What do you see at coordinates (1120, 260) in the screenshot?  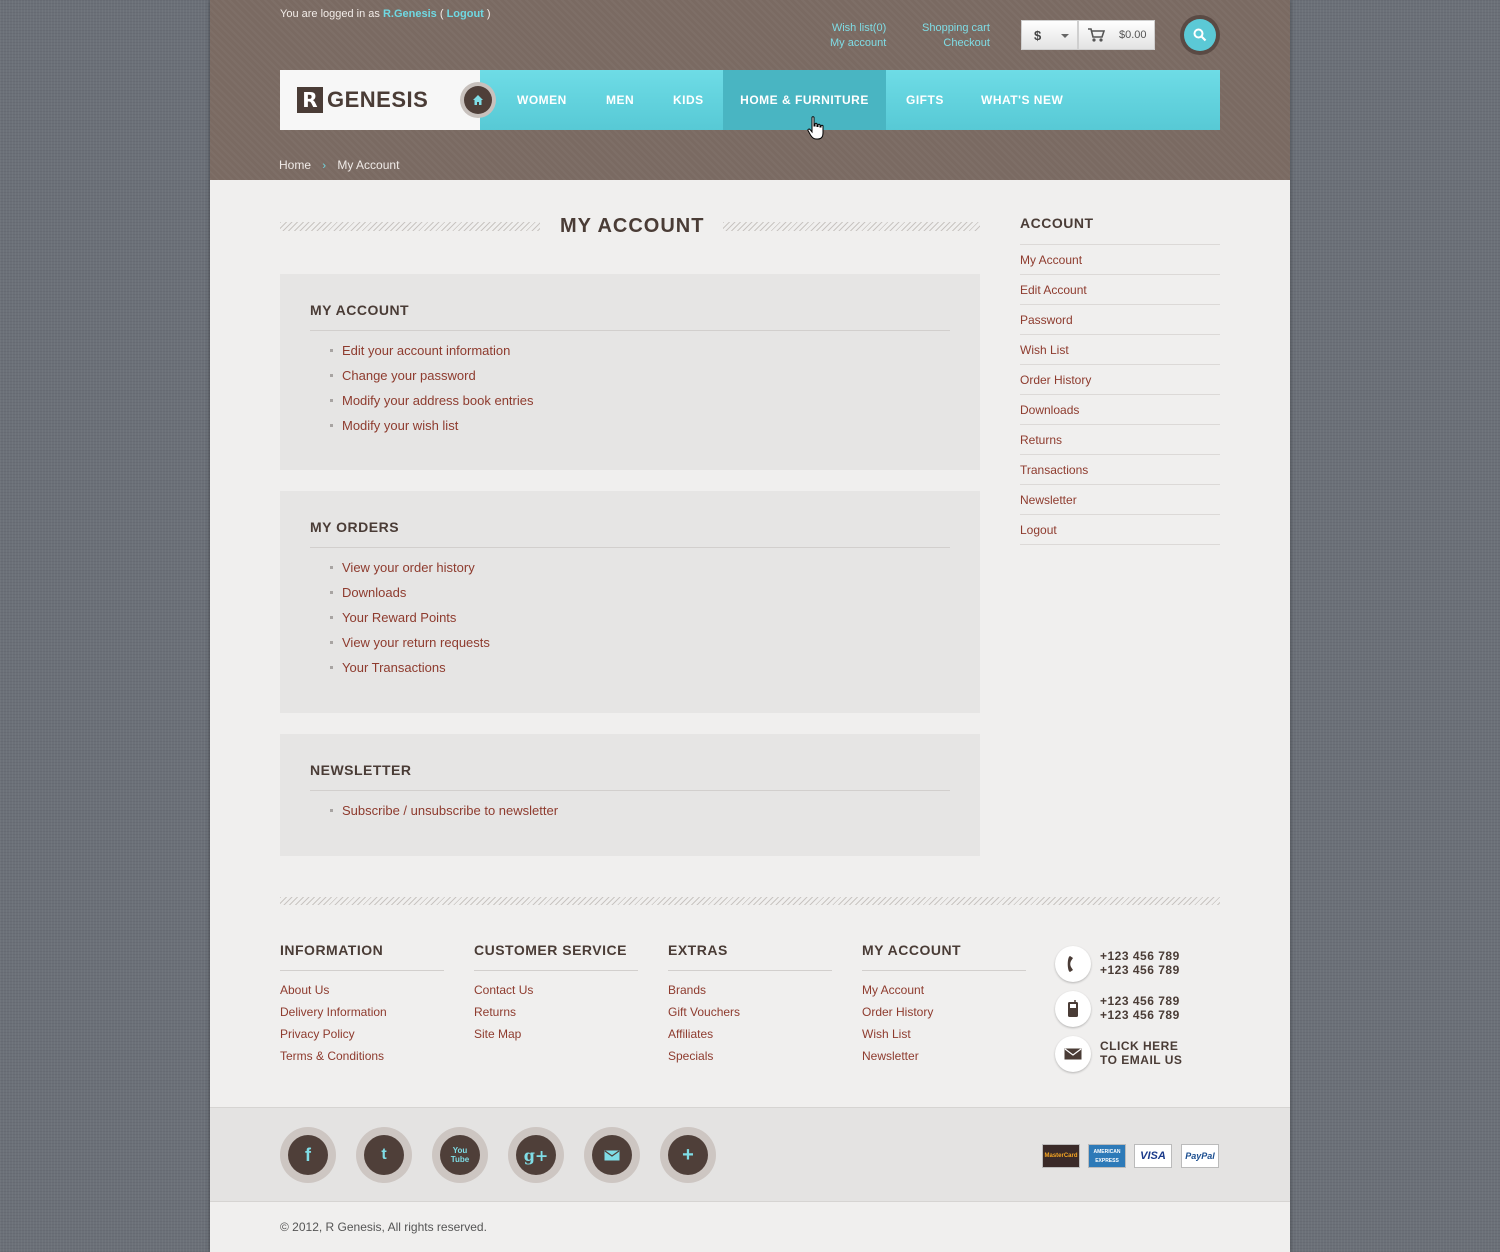 I see `sidebar-item-my-account: My Account` at bounding box center [1120, 260].